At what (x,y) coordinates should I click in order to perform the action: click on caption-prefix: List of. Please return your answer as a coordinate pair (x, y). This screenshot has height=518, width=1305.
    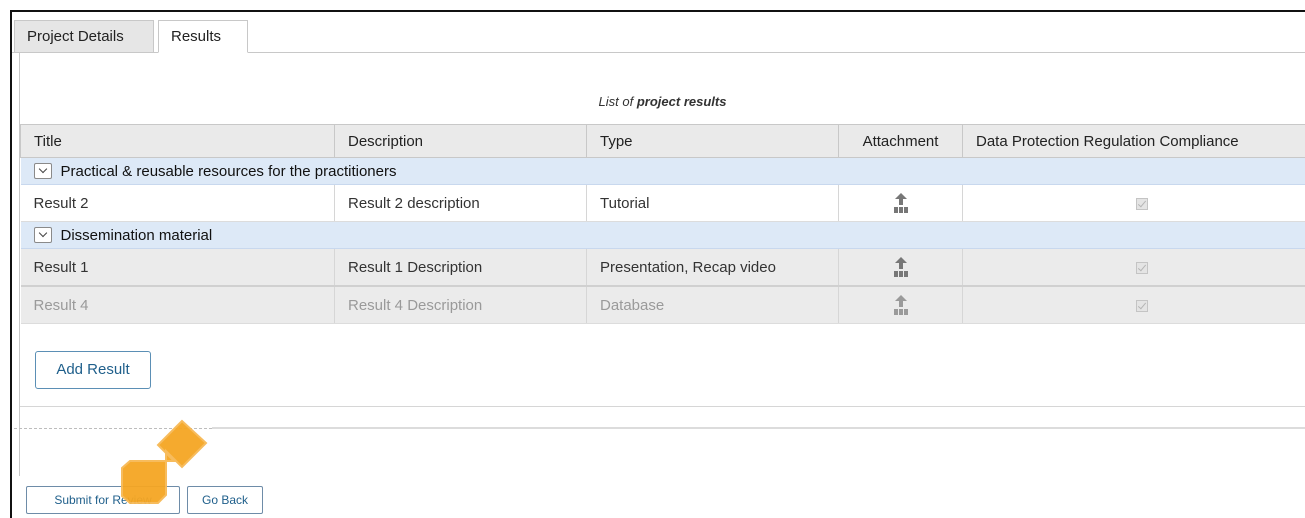
    Looking at the image, I should click on (616, 101).